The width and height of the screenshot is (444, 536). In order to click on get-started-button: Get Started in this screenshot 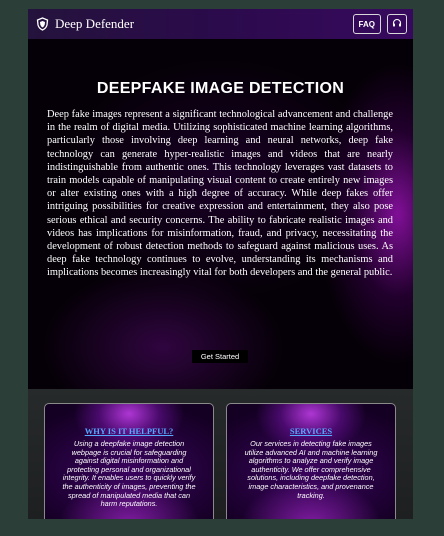, I will do `click(220, 356)`.